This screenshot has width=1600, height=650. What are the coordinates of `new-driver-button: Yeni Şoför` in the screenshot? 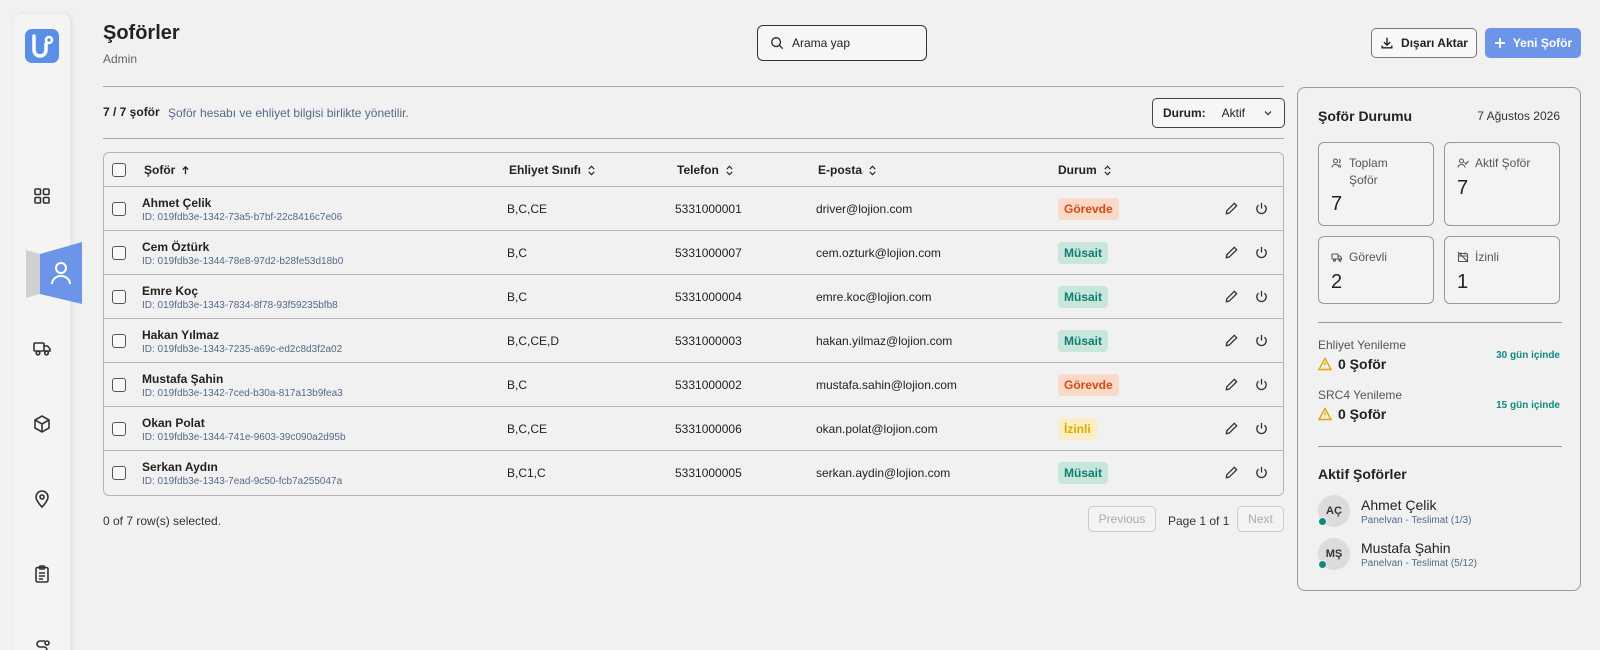 It's located at (1533, 43).